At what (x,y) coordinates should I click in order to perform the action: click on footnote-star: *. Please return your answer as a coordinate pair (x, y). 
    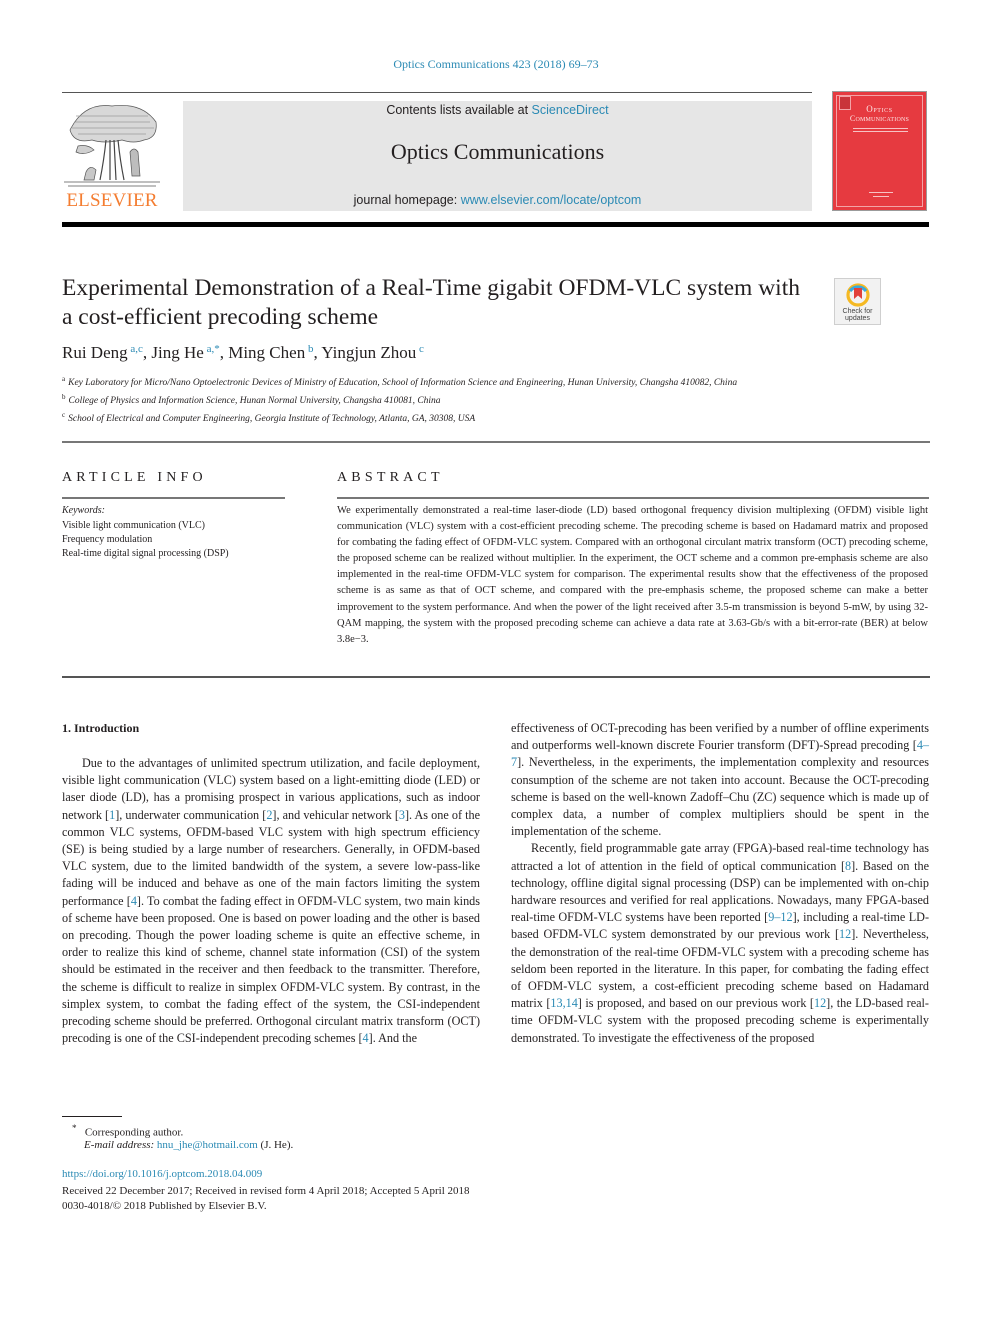
    Looking at the image, I should click on (74, 1128).